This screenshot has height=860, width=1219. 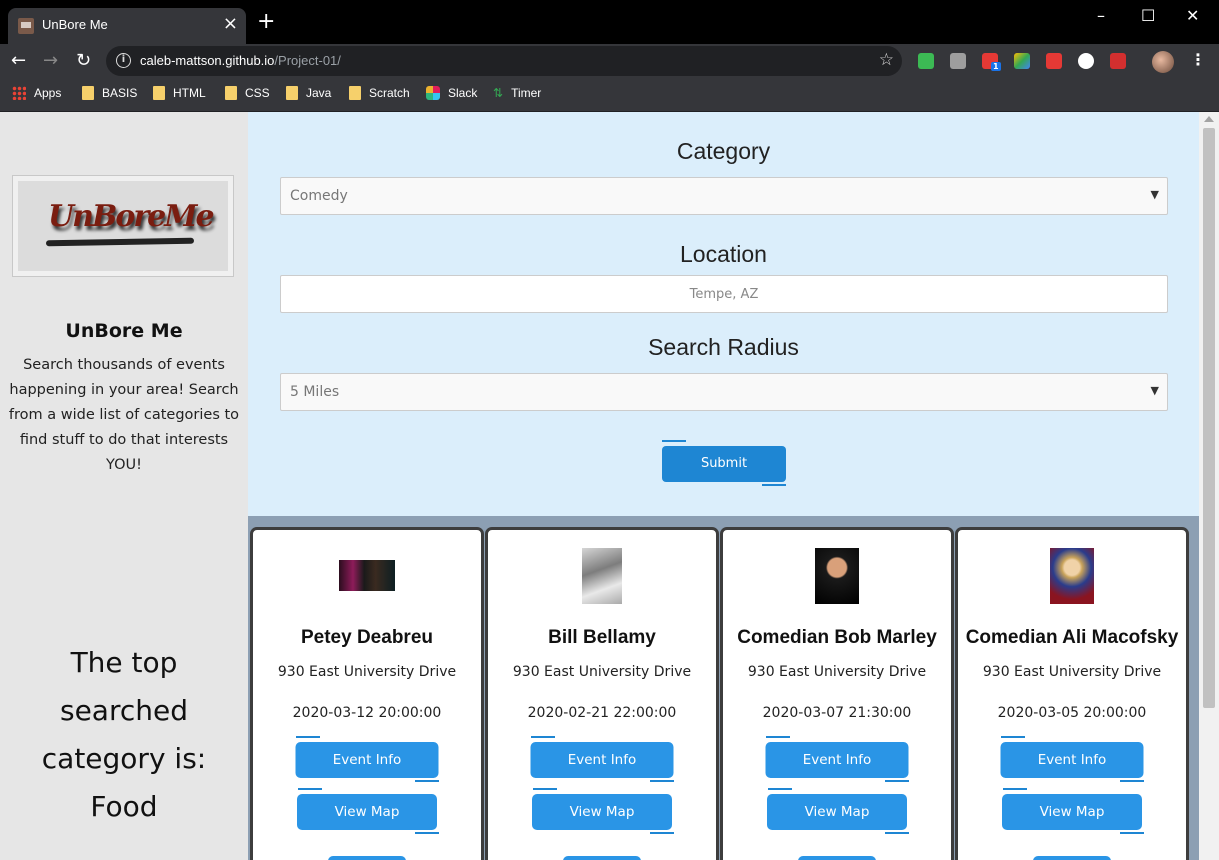 I want to click on radius-label: Search Radius, so click(x=723, y=347).